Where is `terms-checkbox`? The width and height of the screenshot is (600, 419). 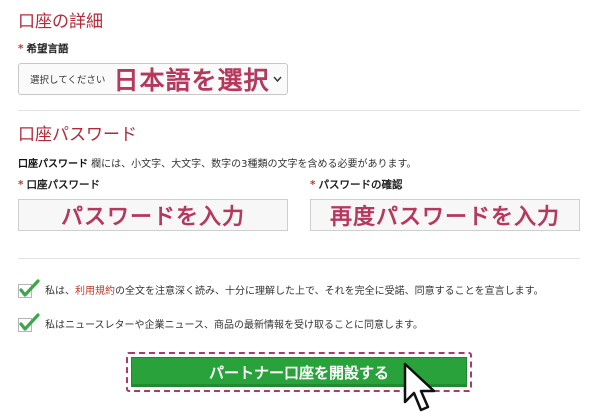 terms-checkbox is located at coordinates (29, 289).